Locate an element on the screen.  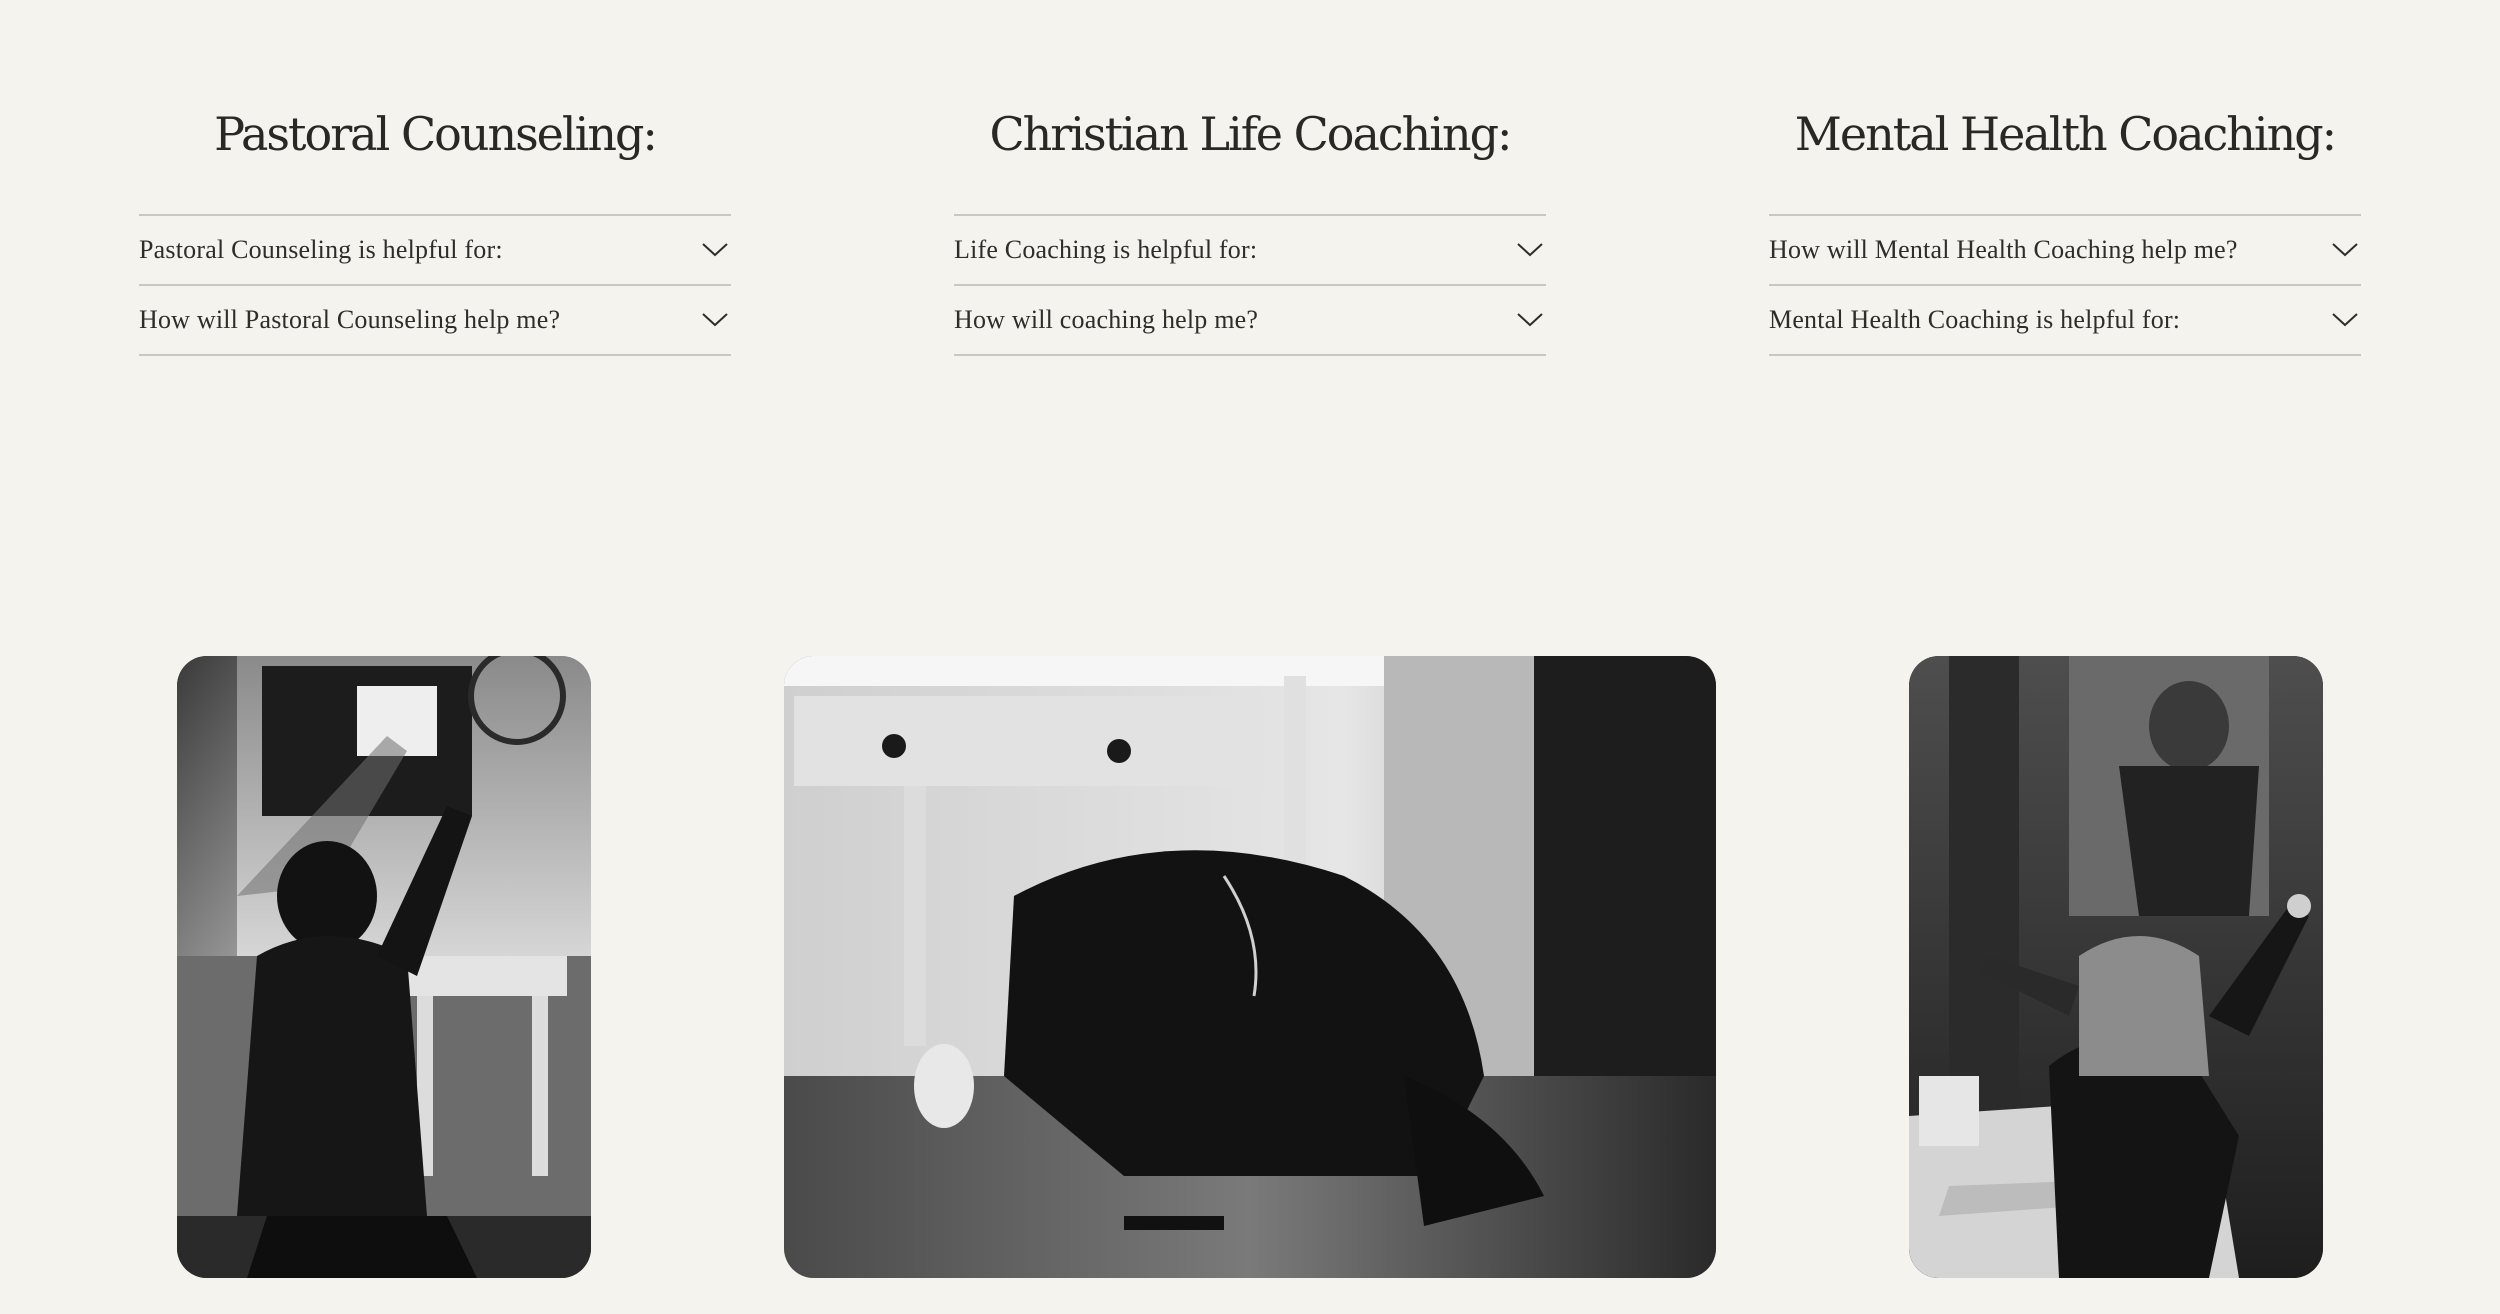
accordion-label: How will coaching help me? is located at coordinates (1106, 319).